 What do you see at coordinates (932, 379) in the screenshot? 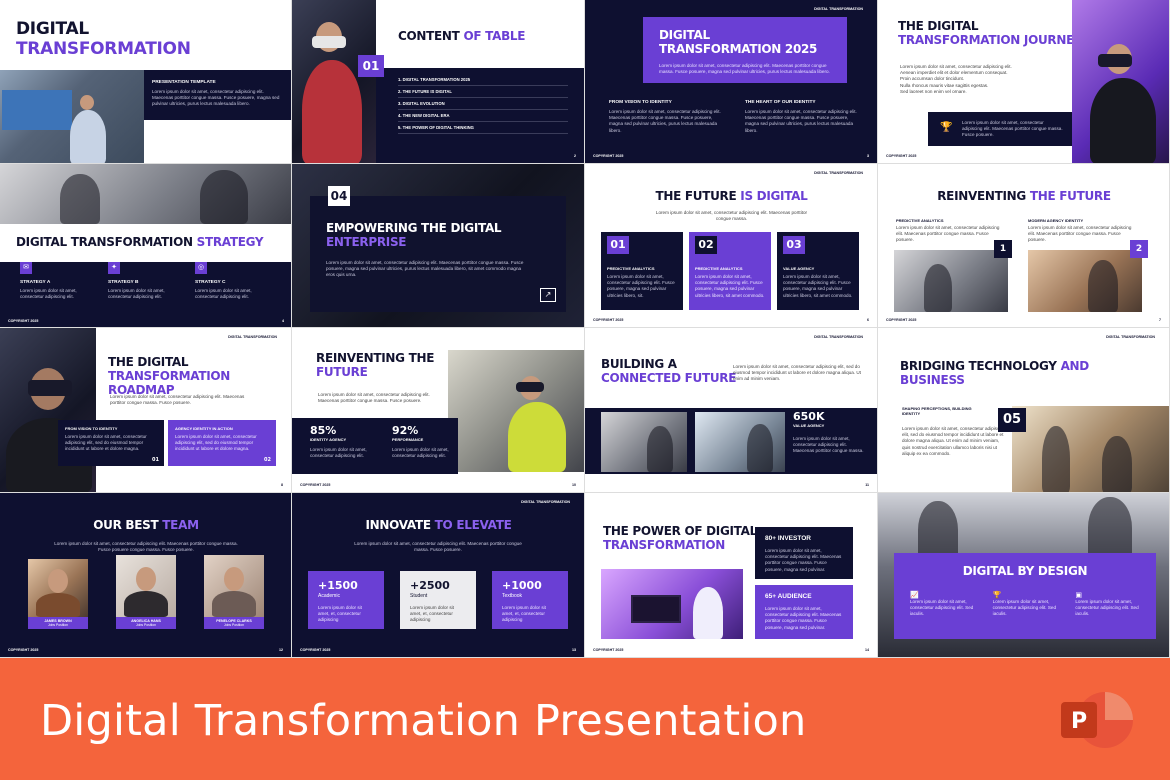
I see `title-c: BUSINESS` at bounding box center [932, 379].